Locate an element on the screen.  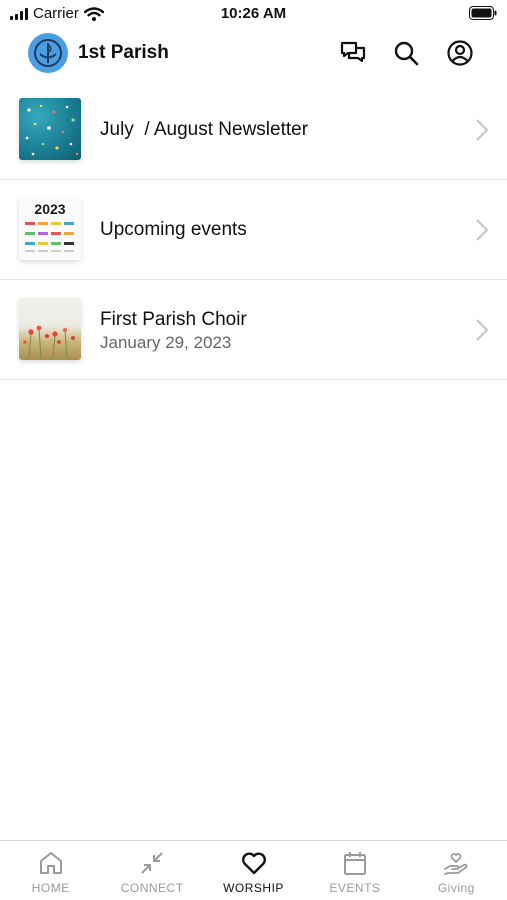
chalice-logo-icon is located at coordinates (48, 53).